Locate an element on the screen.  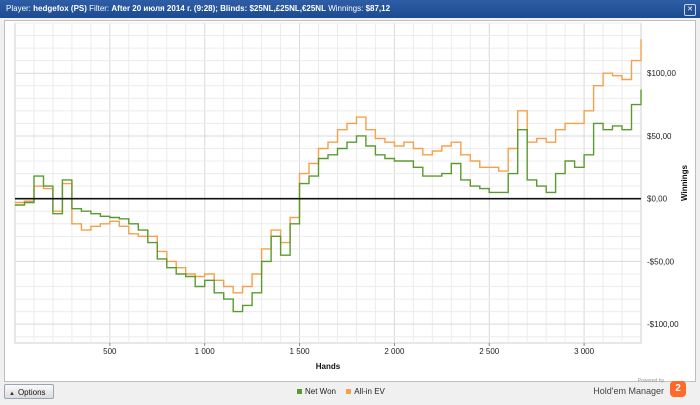
options-label: Options is located at coordinates (31, 392).